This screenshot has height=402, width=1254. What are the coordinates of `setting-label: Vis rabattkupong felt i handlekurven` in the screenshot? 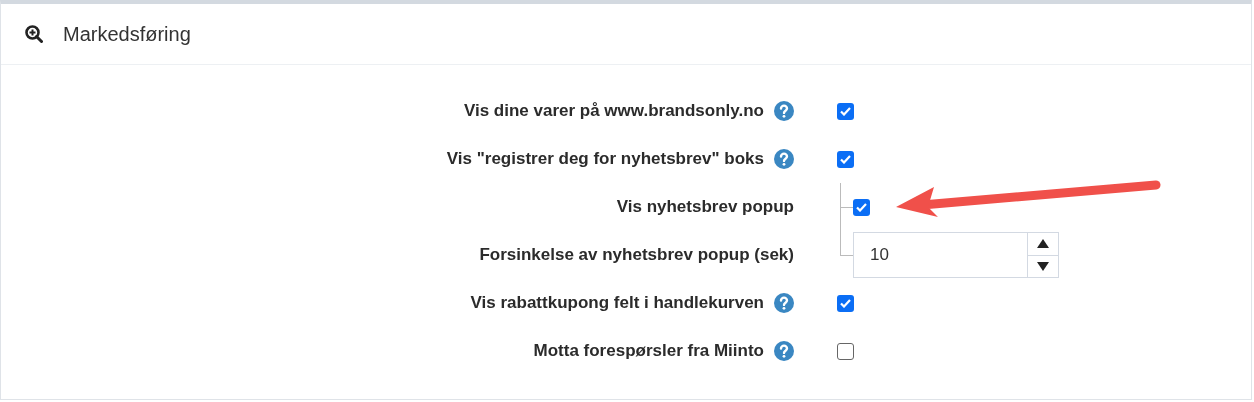 It's located at (617, 303).